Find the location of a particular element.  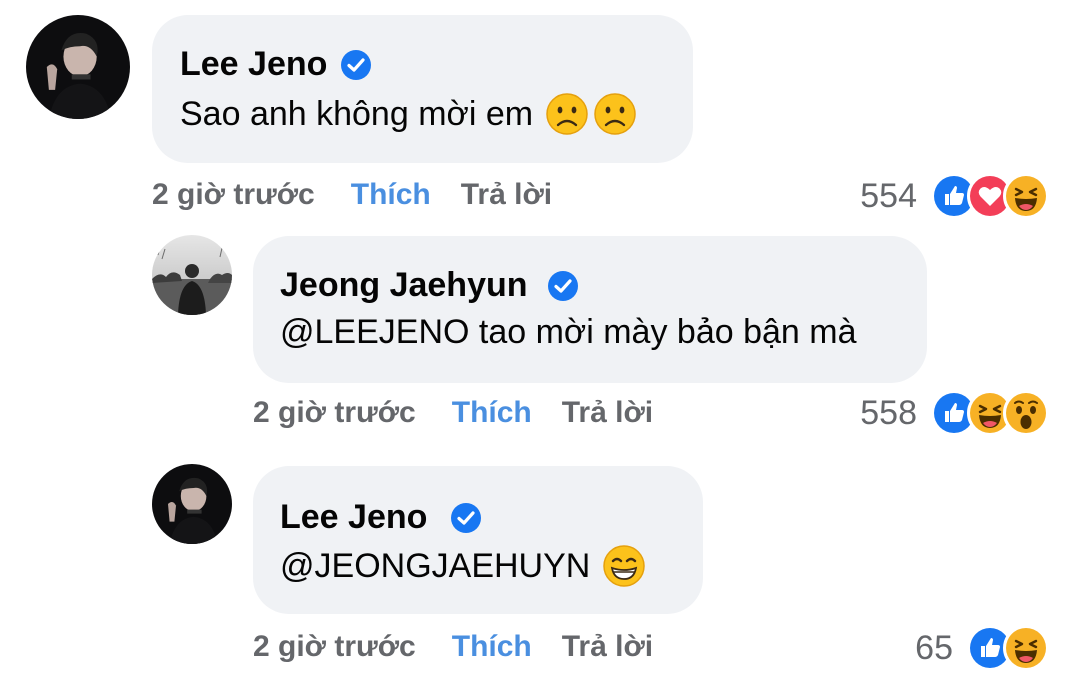

comment-text-content: @LEEJENO tao mời mày bảo bận mà is located at coordinates (568, 332).